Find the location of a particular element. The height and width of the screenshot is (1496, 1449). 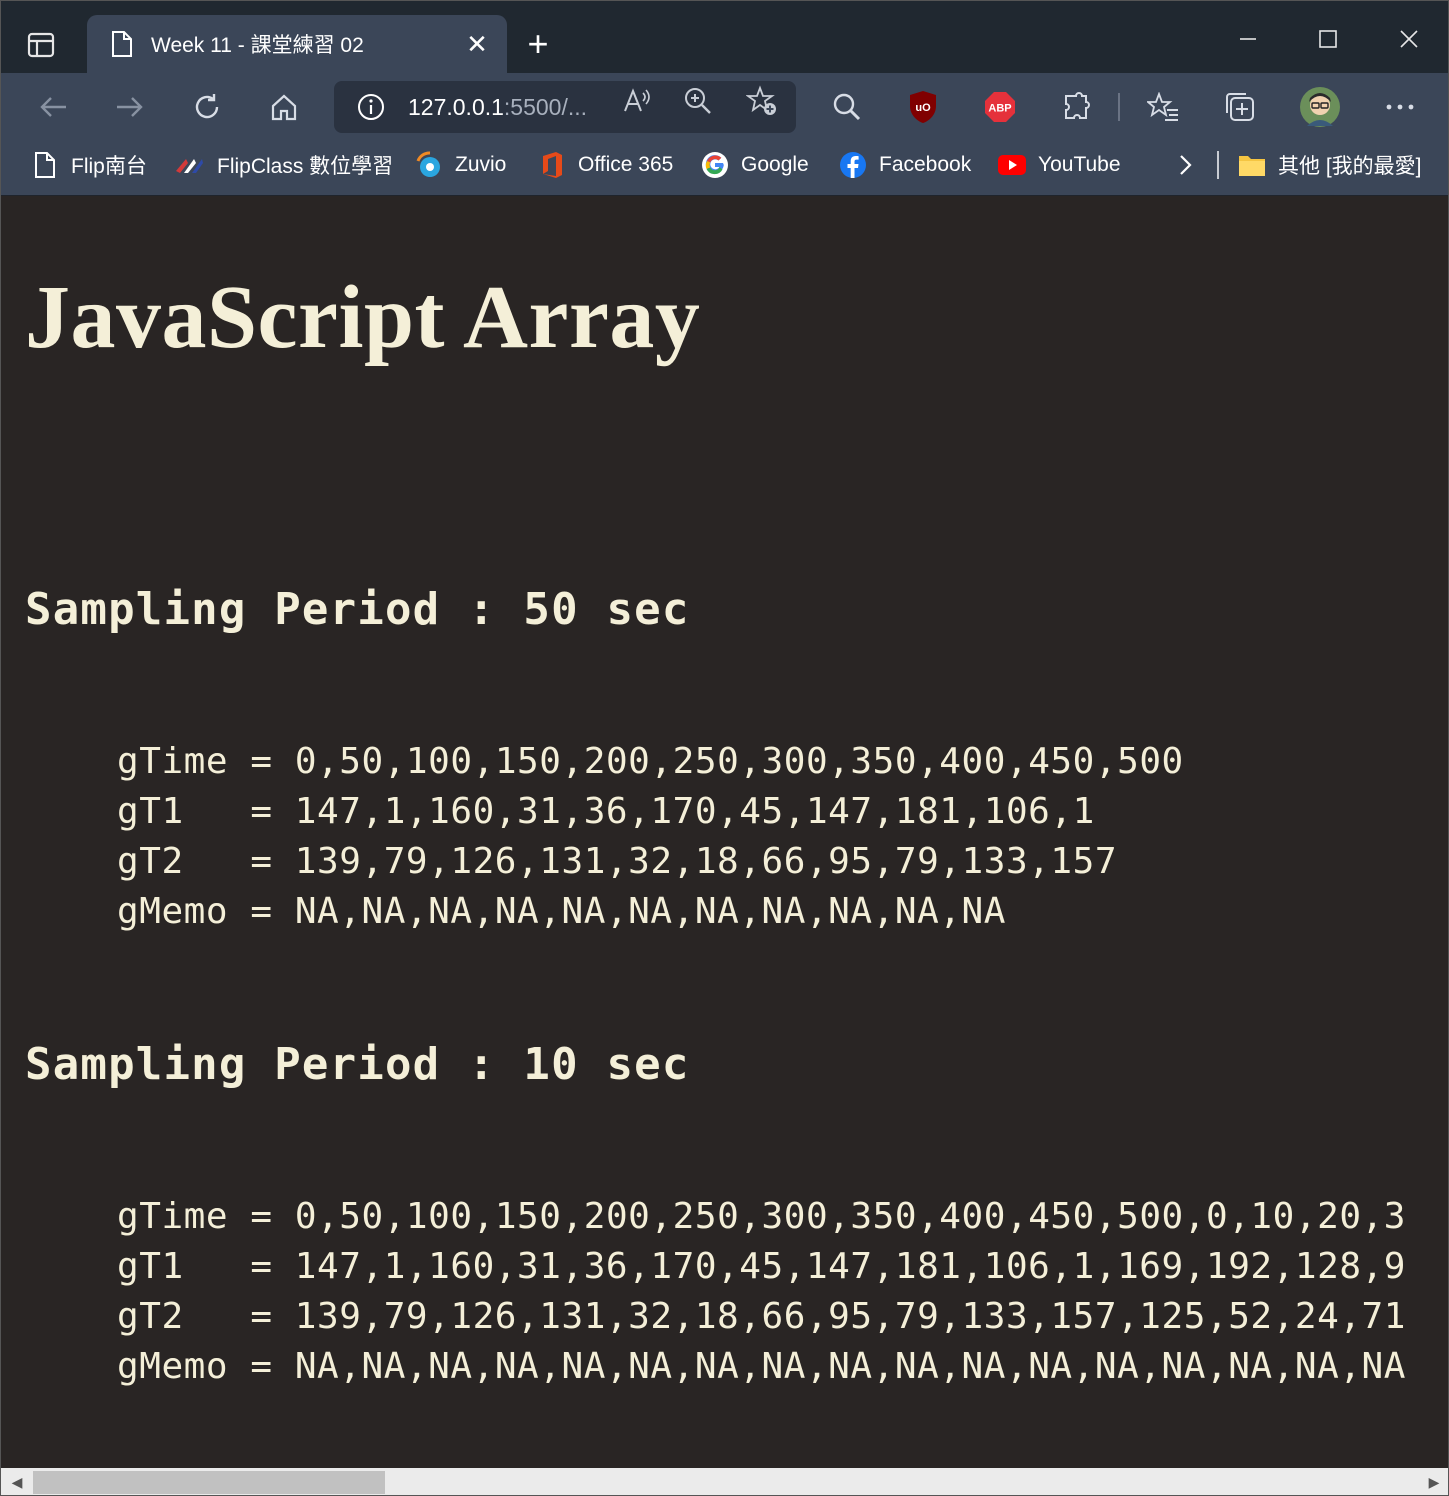

bookmark-zuvio: Zuvio is located at coordinates (460, 165).